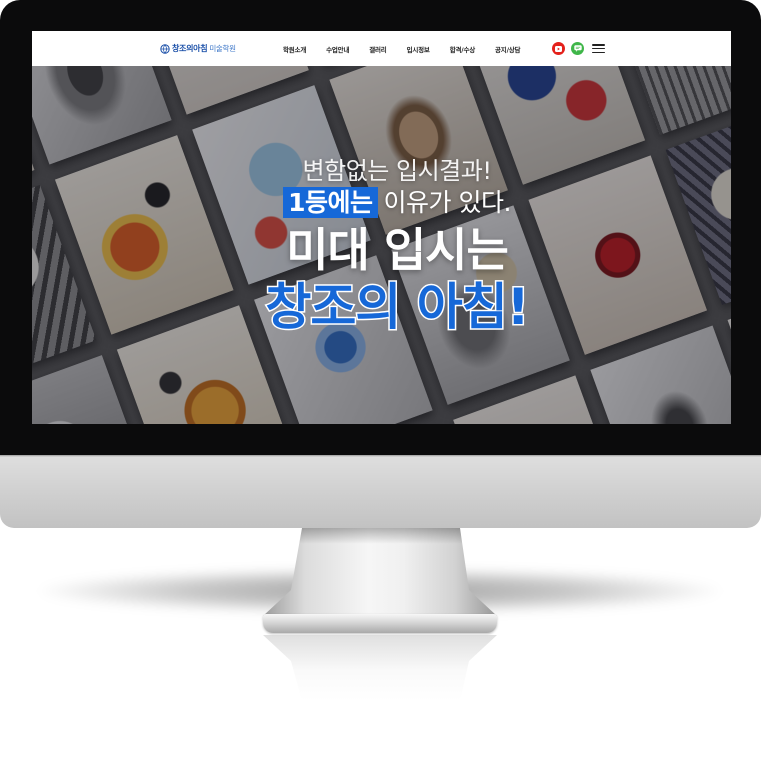 Image resolution: width=761 pixels, height=771 pixels. What do you see at coordinates (380, 491) in the screenshot?
I see `monitor-chin` at bounding box center [380, 491].